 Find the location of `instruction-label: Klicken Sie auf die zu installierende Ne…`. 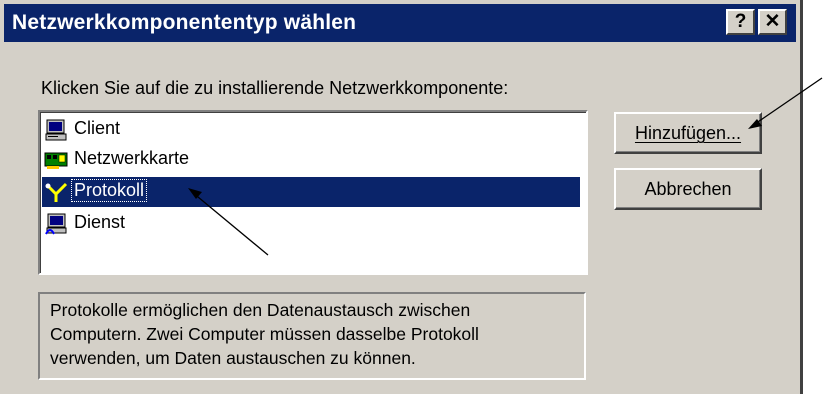

instruction-label: Klicken Sie auf die zu installierende Ne… is located at coordinates (275, 88).